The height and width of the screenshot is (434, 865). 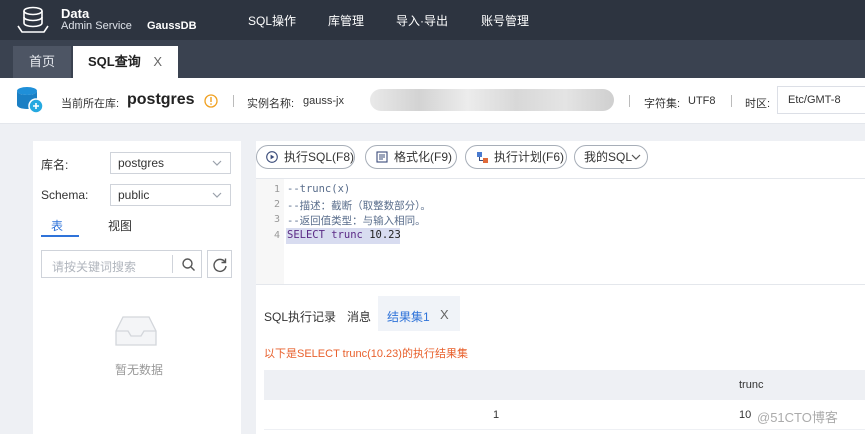 What do you see at coordinates (33, 19) in the screenshot?
I see `database-logo-icon` at bounding box center [33, 19].